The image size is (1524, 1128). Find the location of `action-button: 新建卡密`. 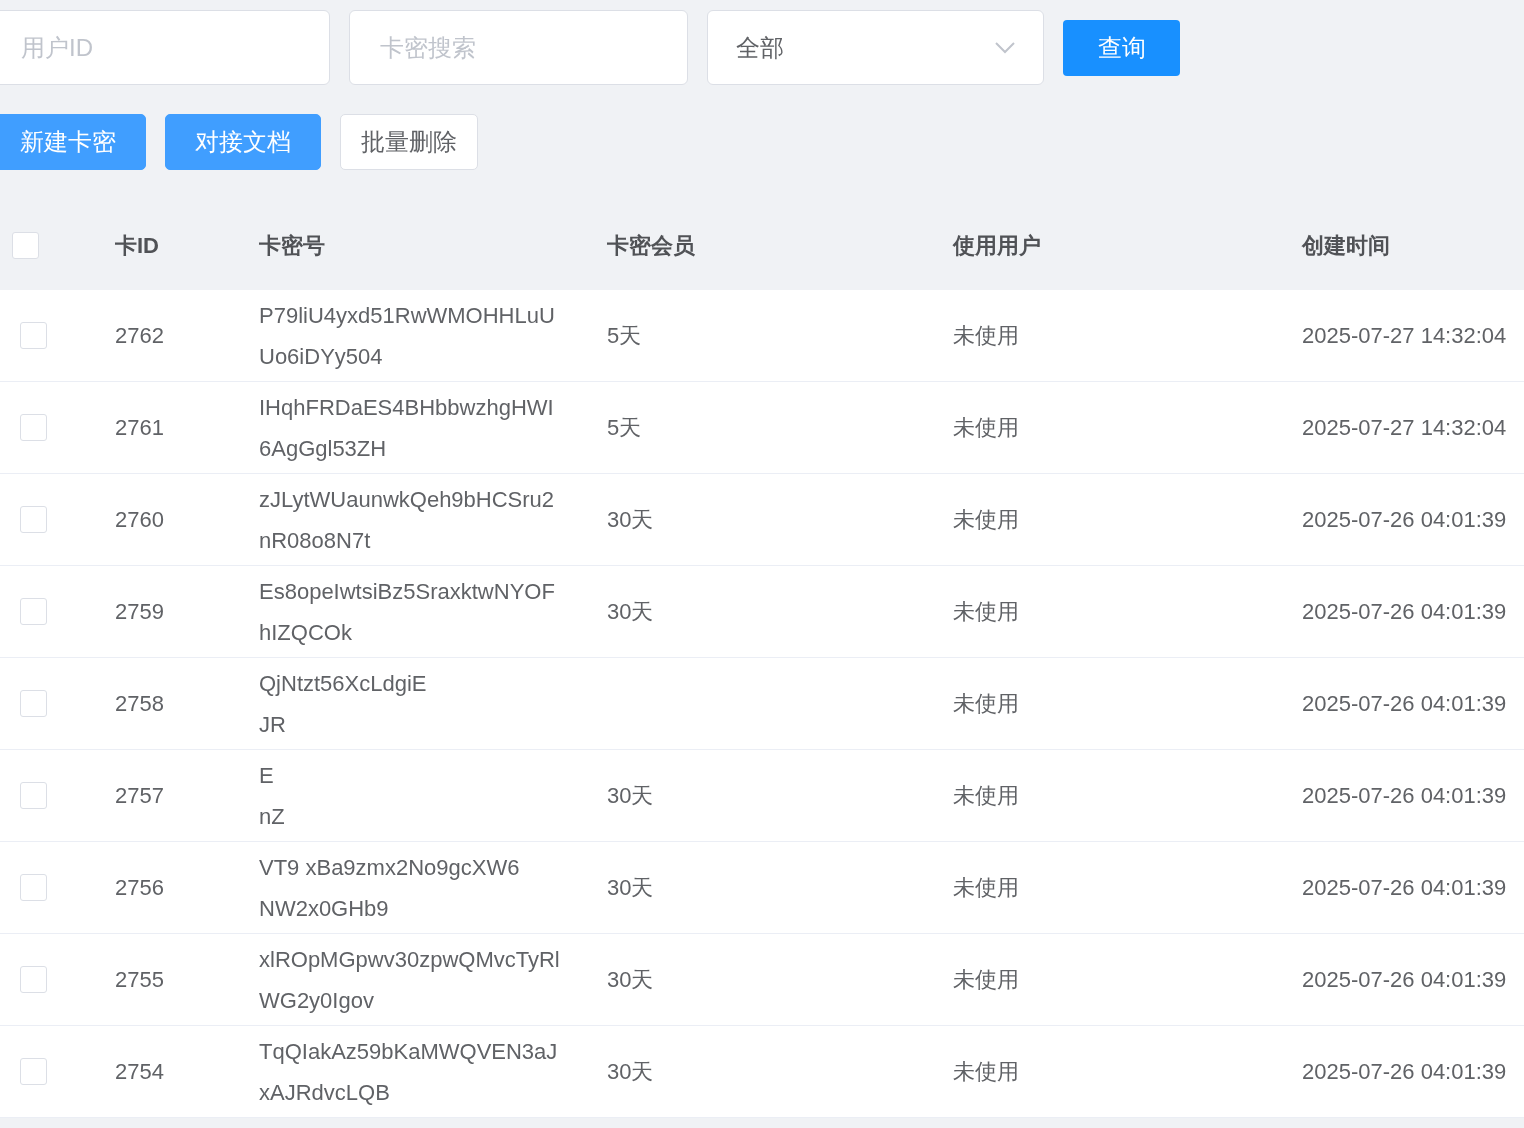

action-button: 新建卡密 is located at coordinates (73, 142).